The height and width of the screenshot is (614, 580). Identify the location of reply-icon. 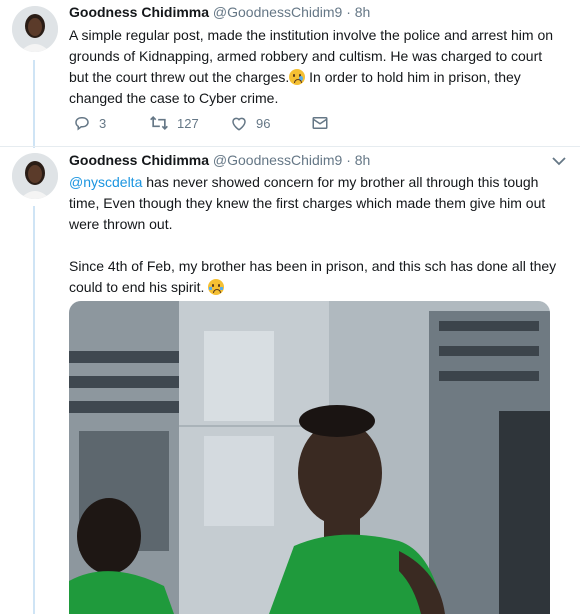
(82, 124).